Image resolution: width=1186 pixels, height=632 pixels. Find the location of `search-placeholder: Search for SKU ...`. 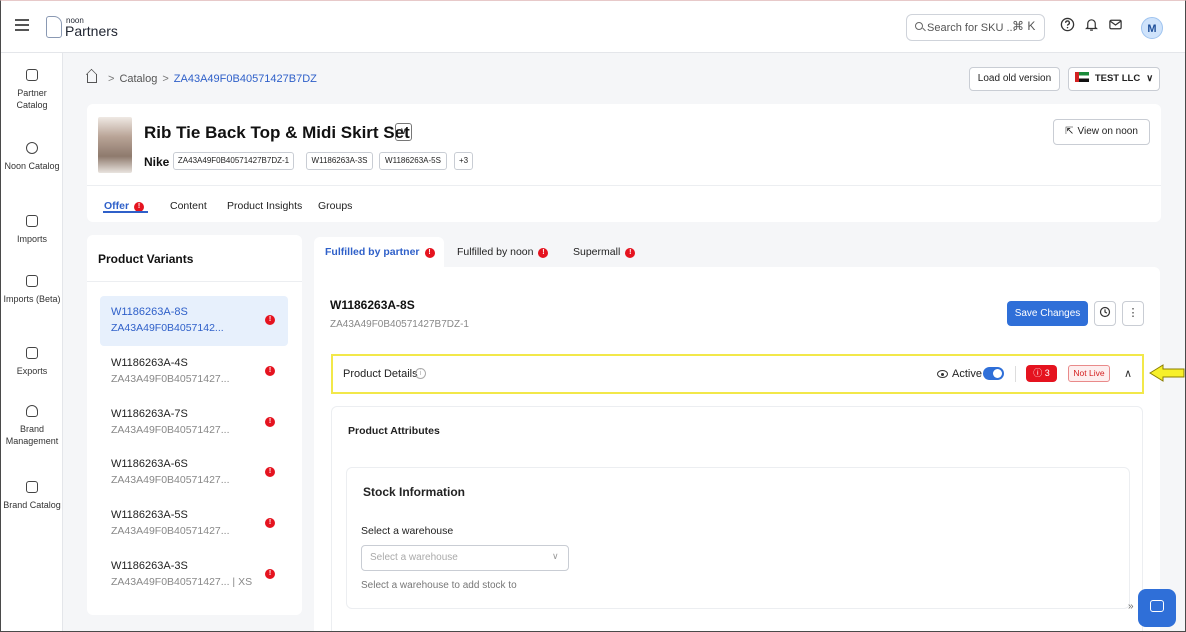

search-placeholder: Search for SKU ... is located at coordinates (971, 28).